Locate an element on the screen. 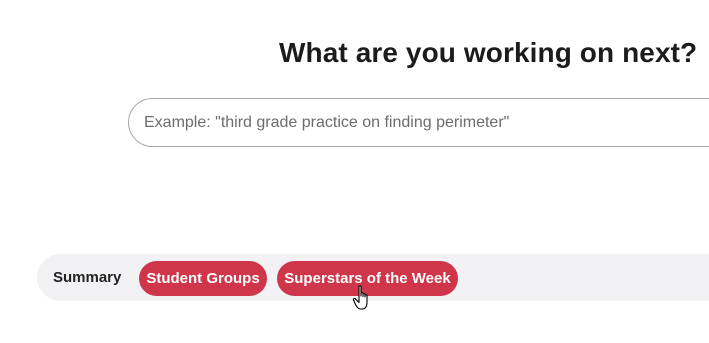  search-input is located at coordinates (424, 122).